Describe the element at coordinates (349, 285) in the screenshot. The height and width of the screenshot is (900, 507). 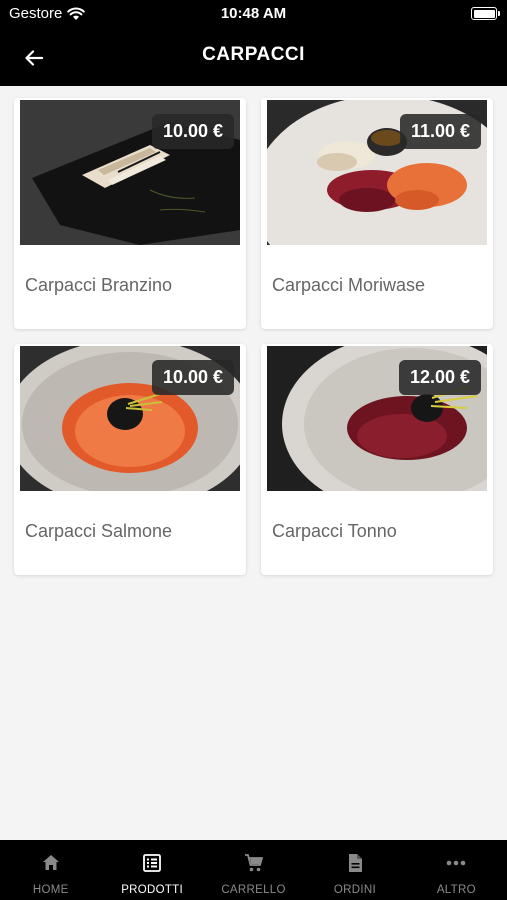
I see `product-name: Carpacci Moriwase` at that location.